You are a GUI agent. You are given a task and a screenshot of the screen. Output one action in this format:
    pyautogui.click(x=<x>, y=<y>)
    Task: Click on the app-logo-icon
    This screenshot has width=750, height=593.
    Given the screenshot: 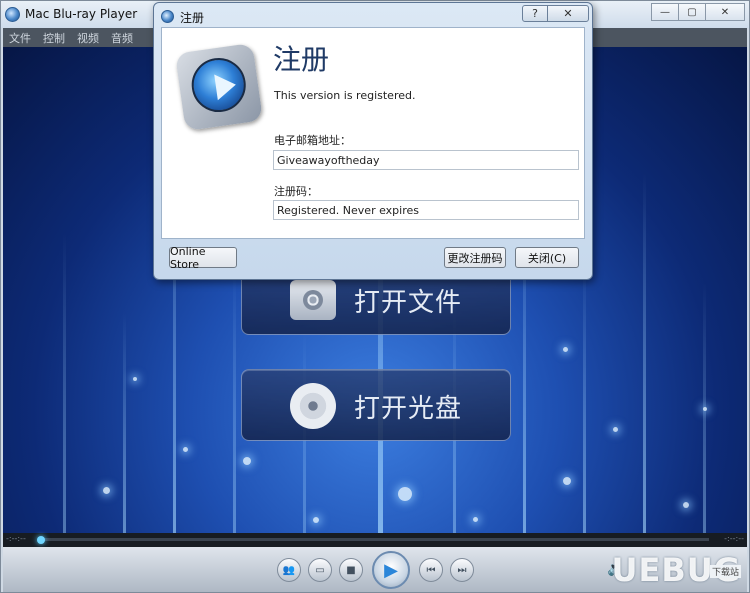 What is the action you would take?
    pyautogui.click(x=12, y=14)
    